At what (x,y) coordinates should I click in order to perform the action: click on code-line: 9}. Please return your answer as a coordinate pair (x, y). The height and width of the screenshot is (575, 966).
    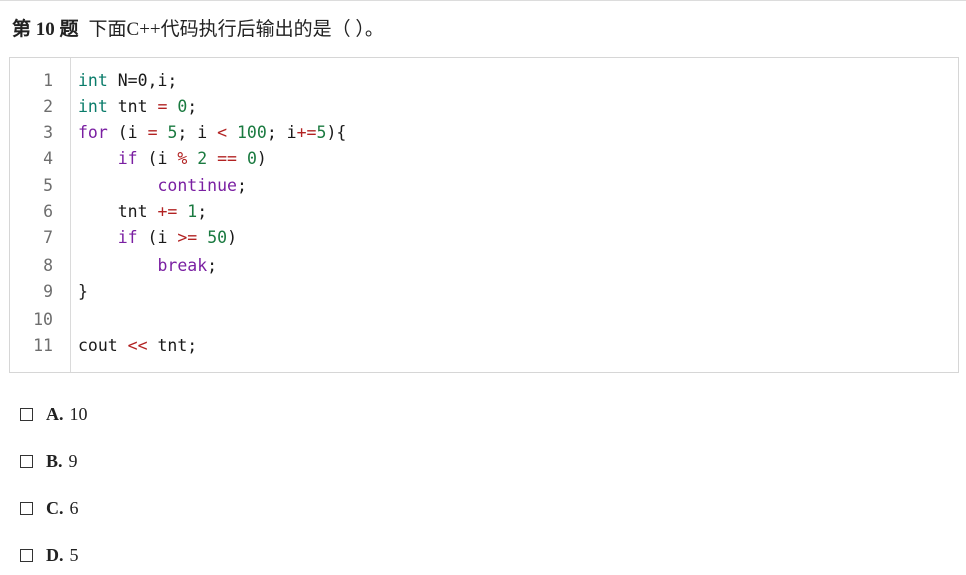
    Looking at the image, I should click on (484, 292).